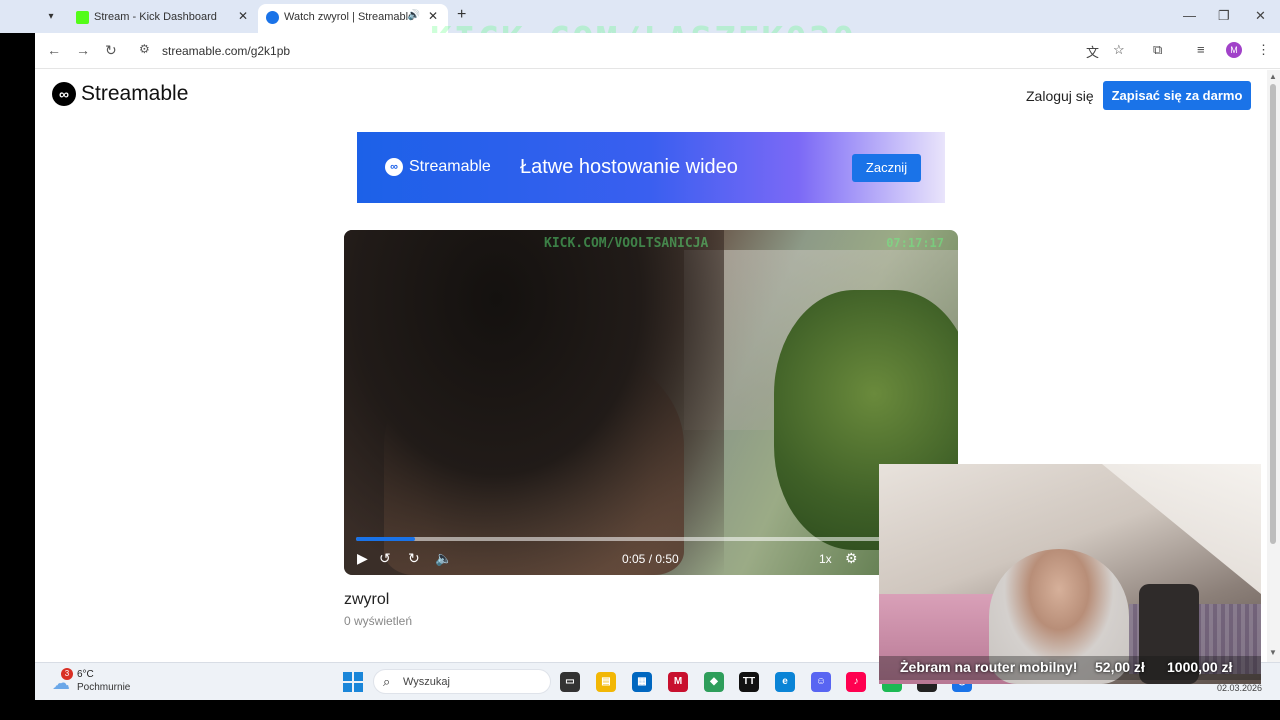  Describe the element at coordinates (450, 166) in the screenshot. I see `banner-logo-text: Streamable` at that location.